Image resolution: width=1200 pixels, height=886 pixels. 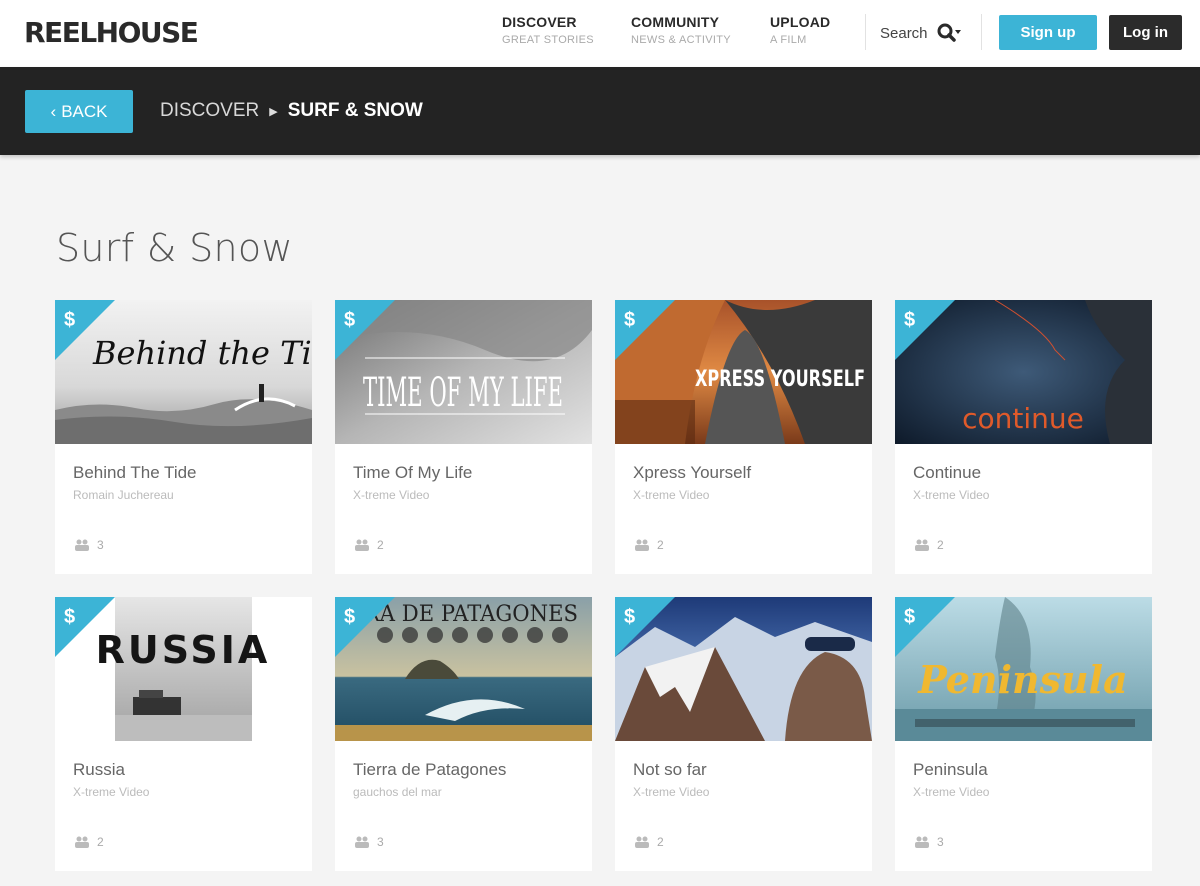 What do you see at coordinates (355, 110) in the screenshot?
I see `breadcrumb-current: SURF & SNOW` at bounding box center [355, 110].